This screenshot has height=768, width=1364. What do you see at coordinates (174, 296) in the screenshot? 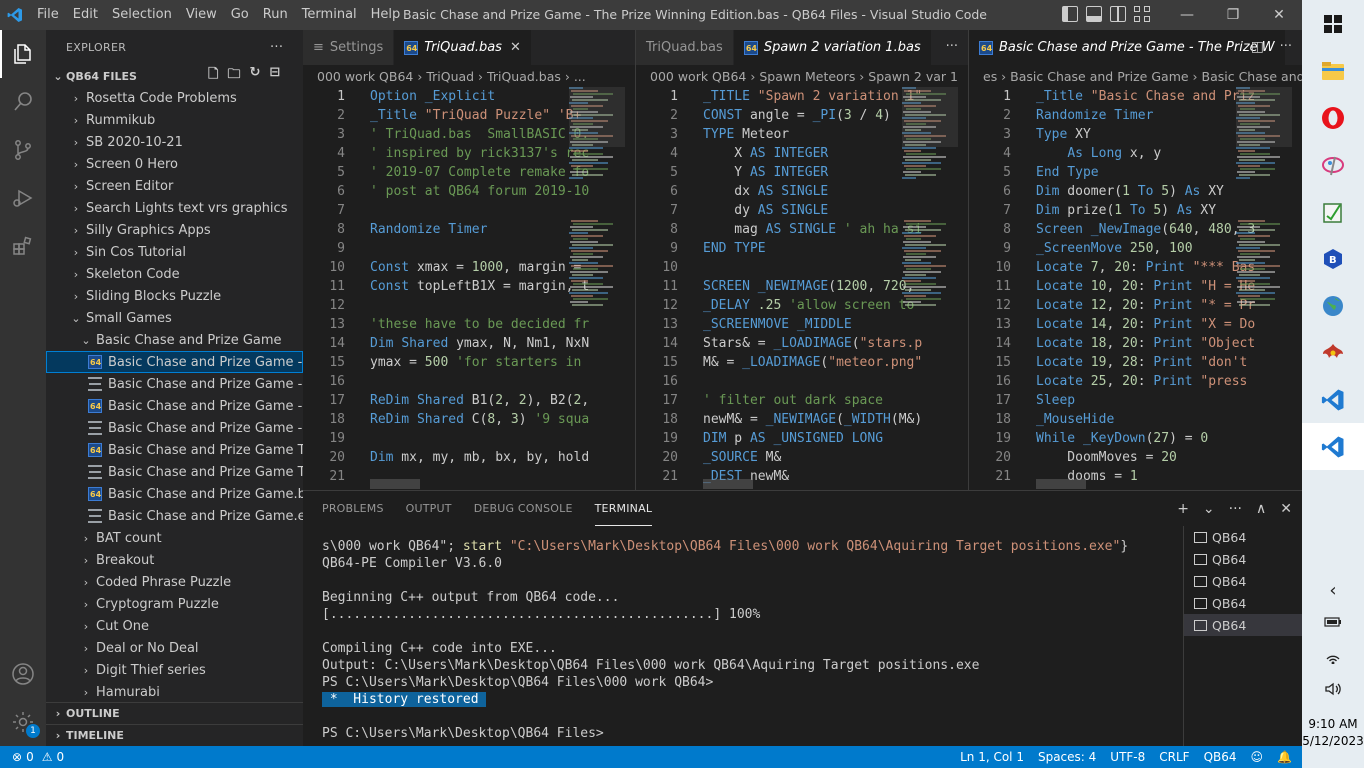
I see `folder-item: › Sliding Blocks Puzzle` at bounding box center [174, 296].